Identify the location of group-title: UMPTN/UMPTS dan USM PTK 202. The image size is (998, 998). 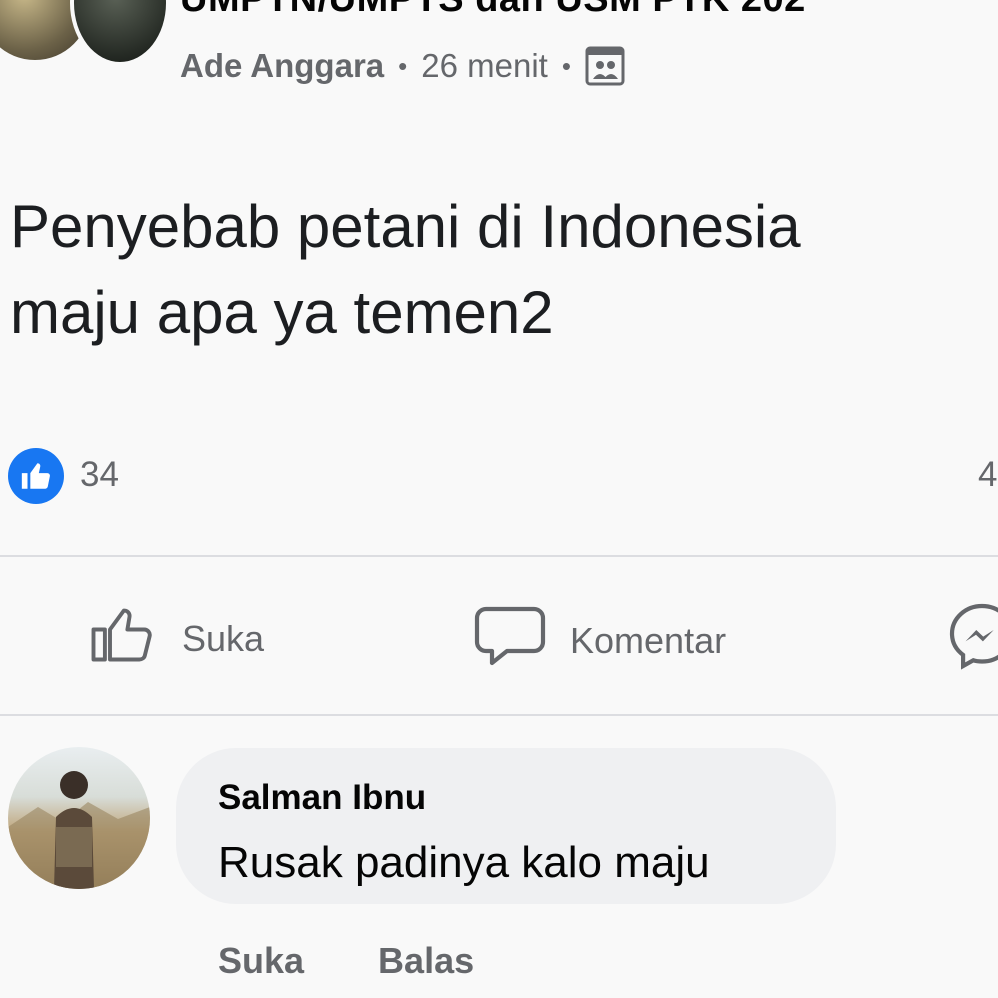
(493, 10).